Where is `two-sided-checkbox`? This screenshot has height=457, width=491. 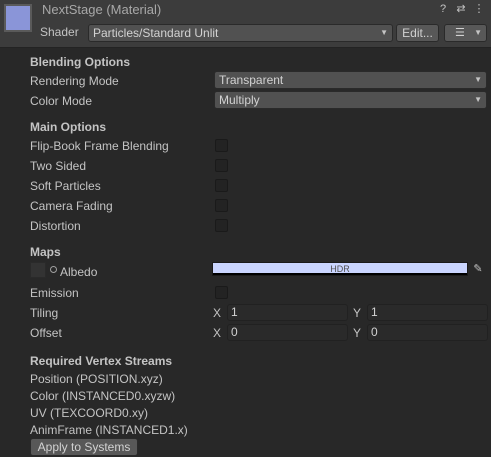
two-sided-checkbox is located at coordinates (221, 165).